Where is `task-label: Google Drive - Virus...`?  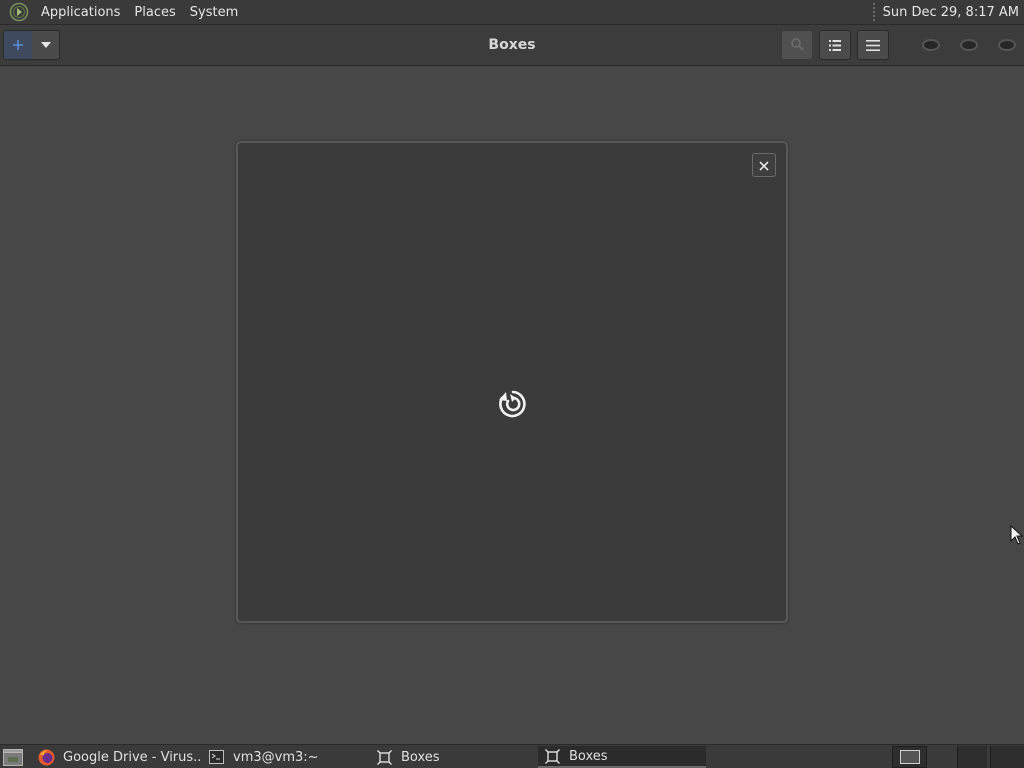
task-label: Google Drive - Virus... is located at coordinates (132, 757).